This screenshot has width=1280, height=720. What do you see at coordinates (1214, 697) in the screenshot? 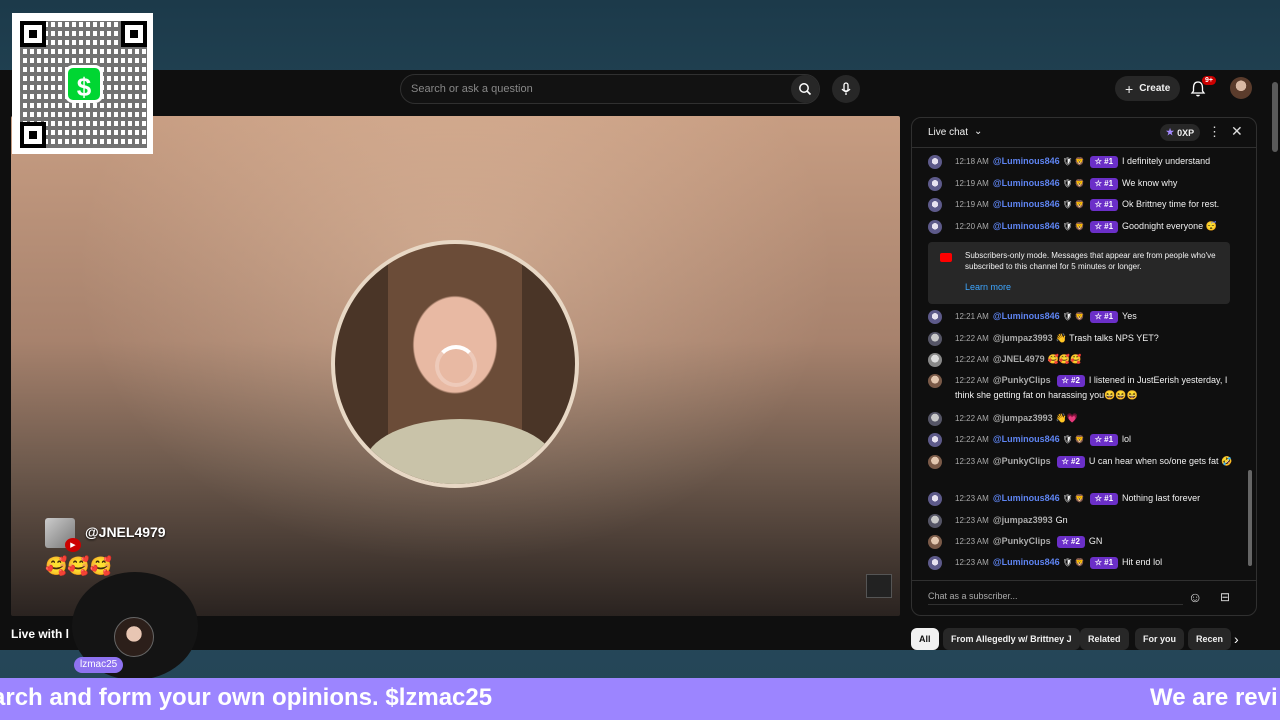
I see `ticker-text-next: We are revi` at bounding box center [1214, 697].